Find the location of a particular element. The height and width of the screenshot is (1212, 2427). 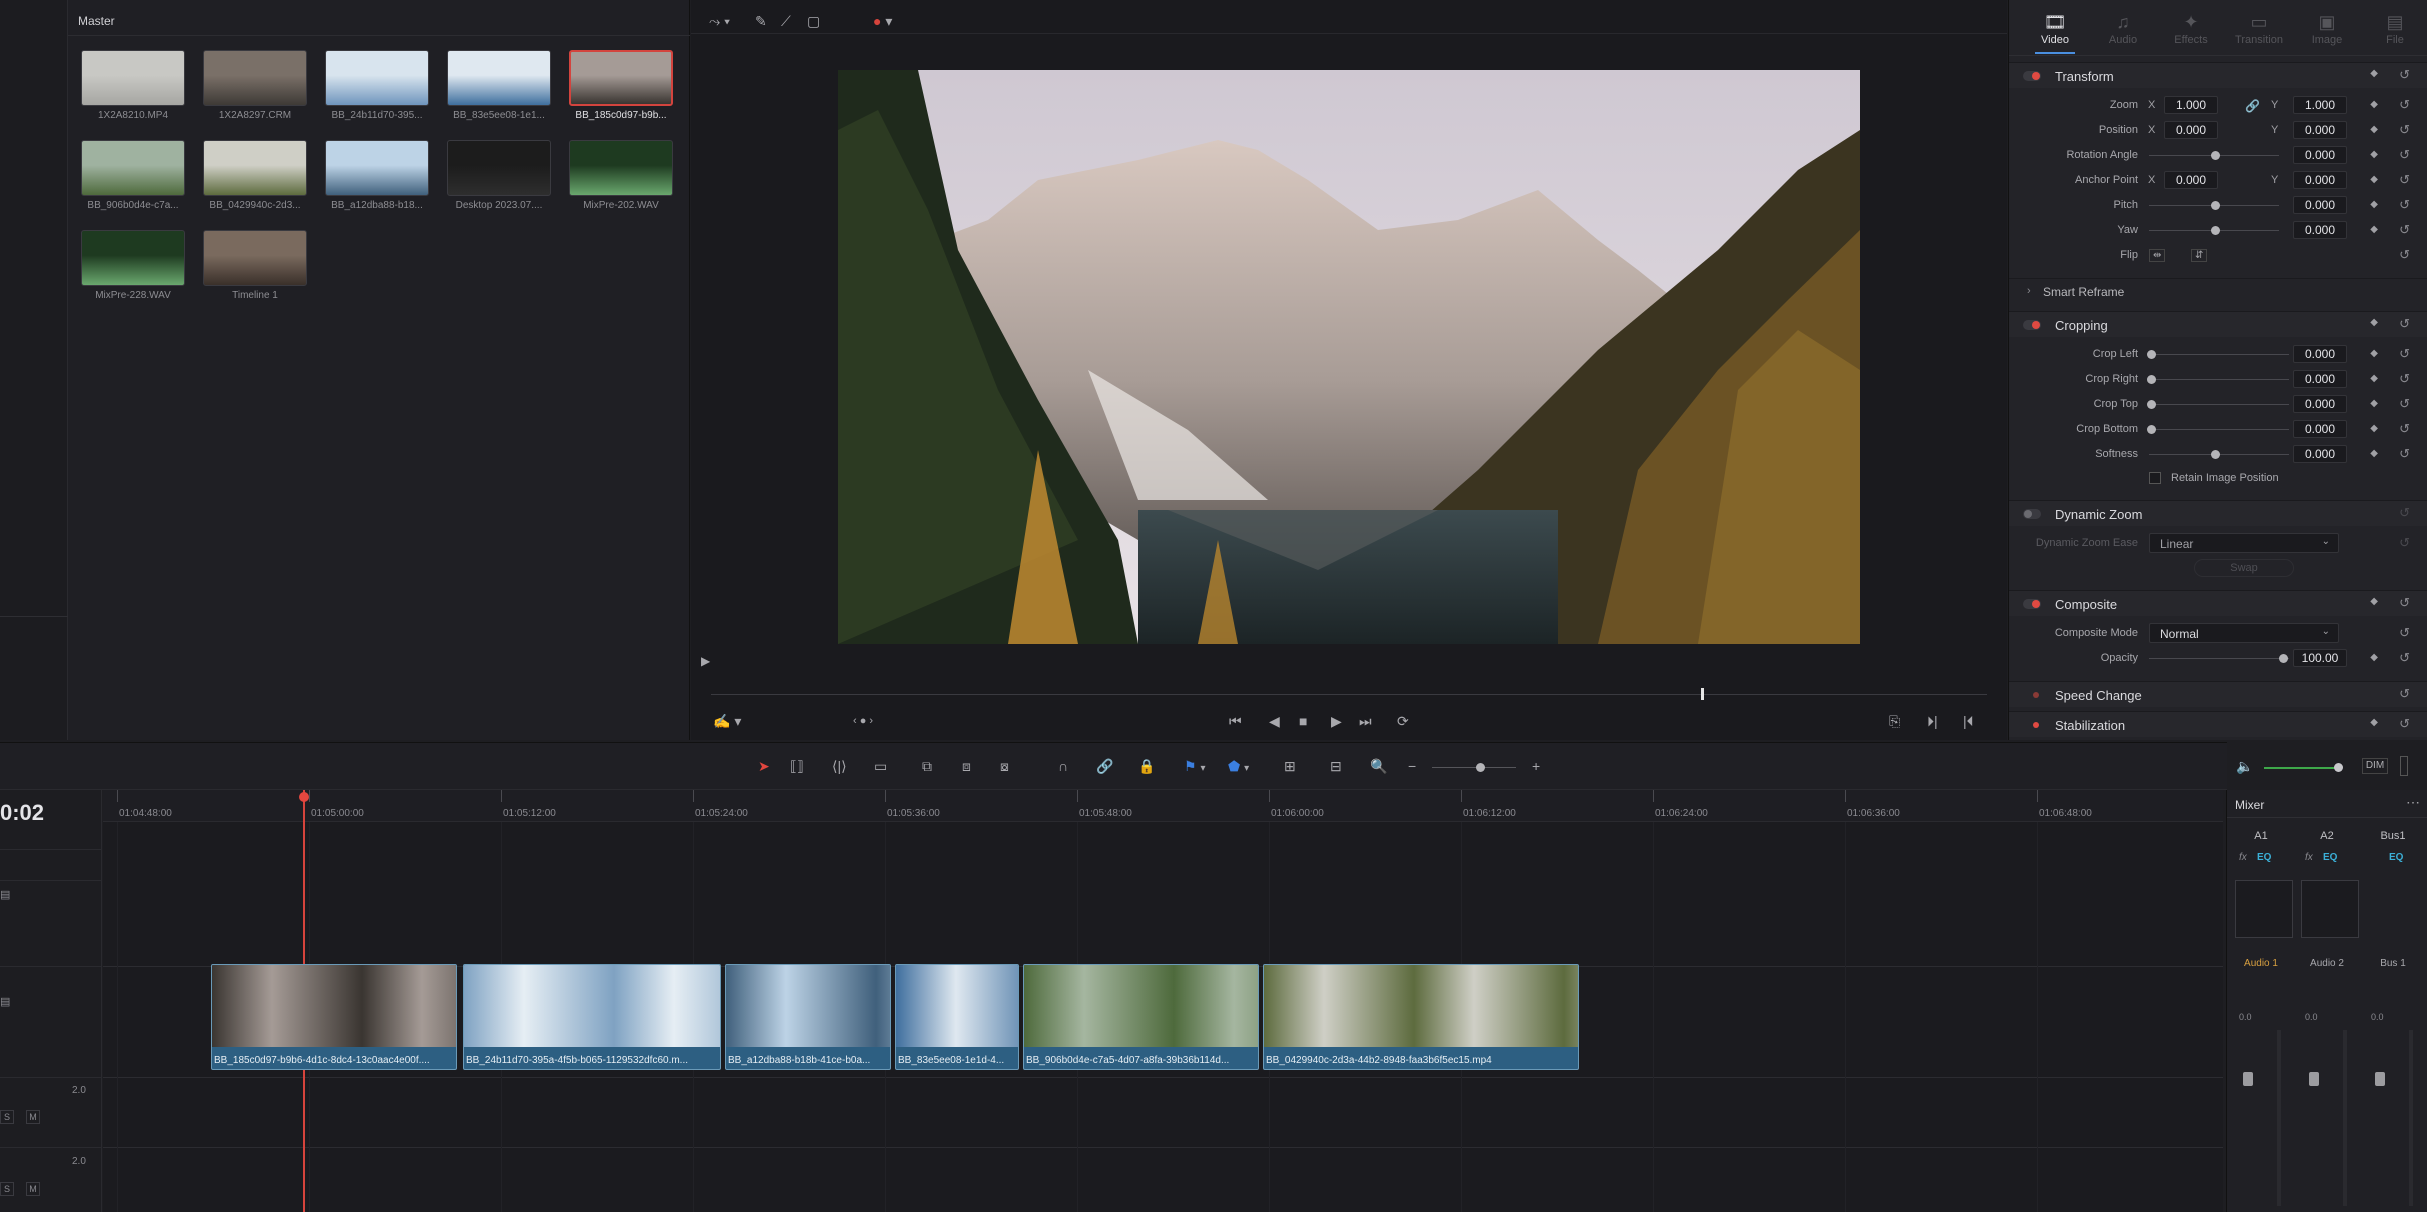

zoom-x-field: 1.000 is located at coordinates (2191, 105).